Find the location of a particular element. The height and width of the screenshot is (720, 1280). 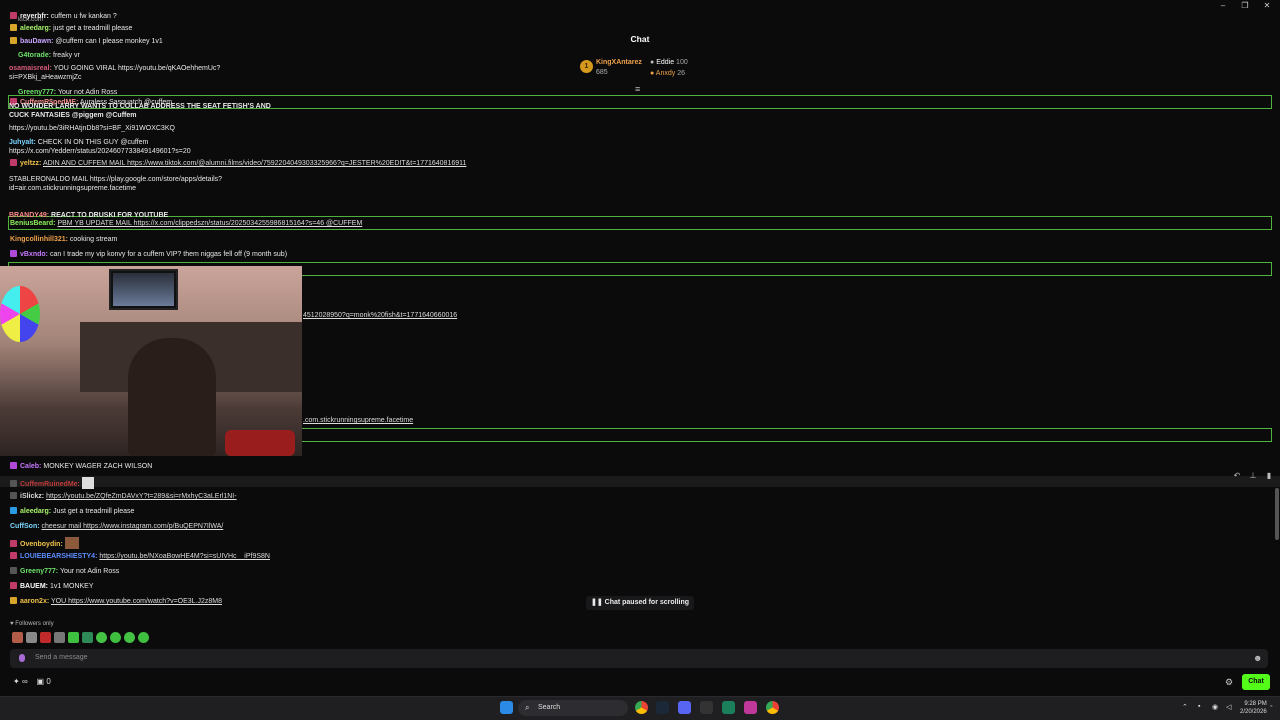

tray-app-icon: ▪ is located at coordinates (1199, 706).